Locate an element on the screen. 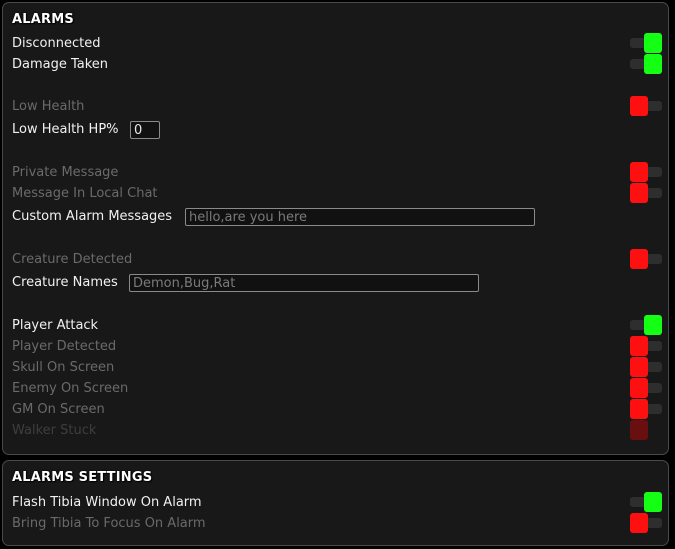 This screenshot has height=549, width=675. bring-to-focus-toggle is located at coordinates (646, 523).